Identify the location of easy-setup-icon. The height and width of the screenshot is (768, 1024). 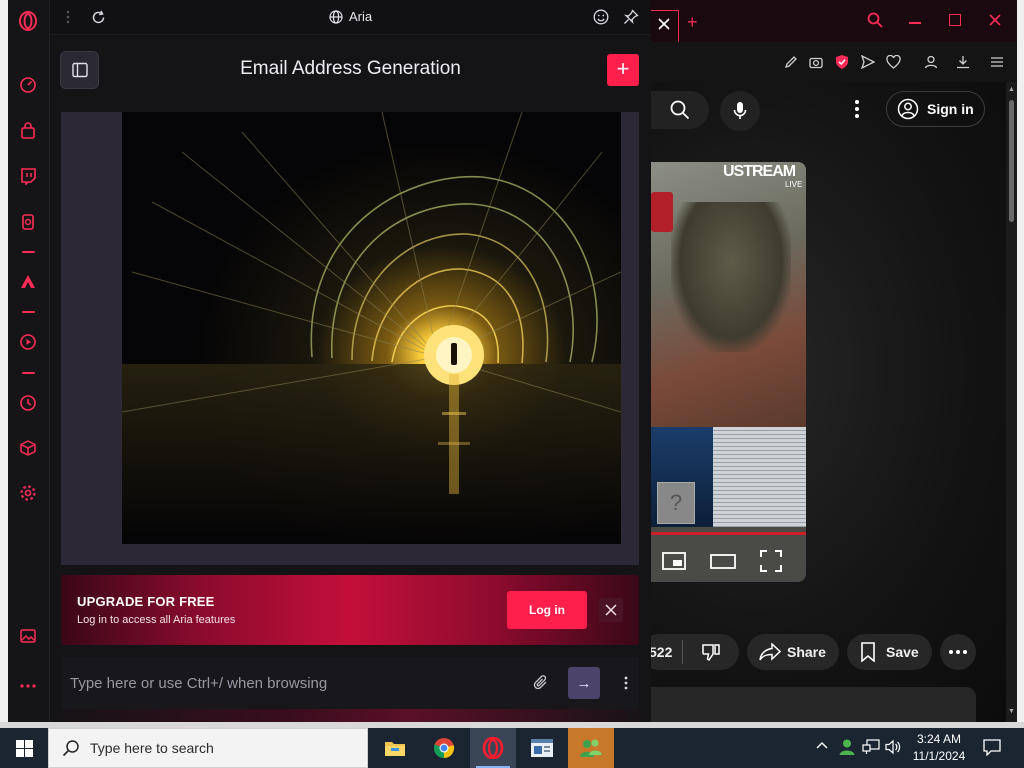
(997, 62).